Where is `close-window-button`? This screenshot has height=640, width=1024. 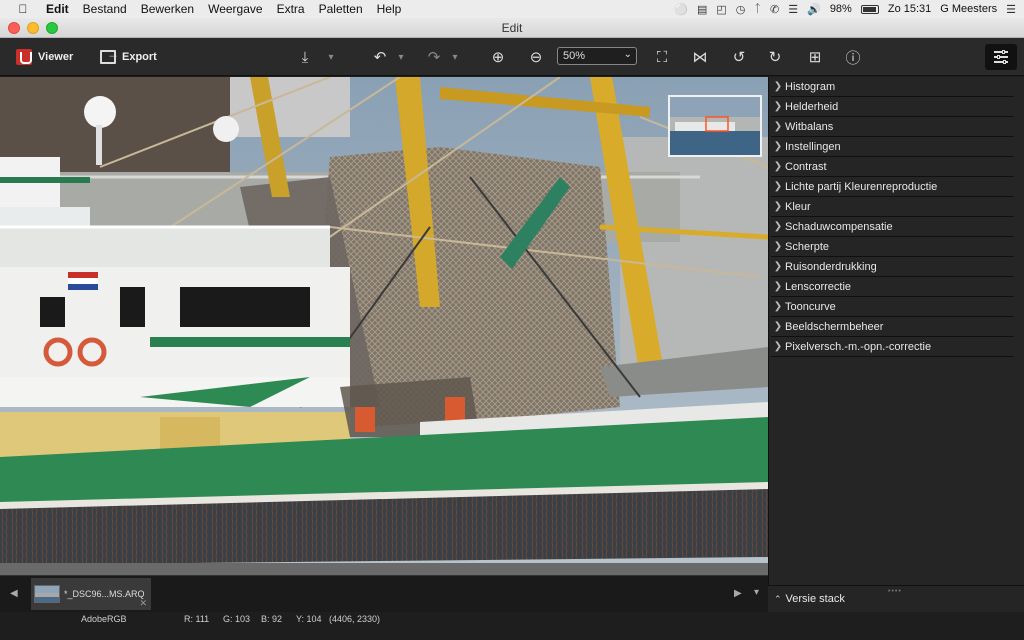
close-window-button is located at coordinates (14, 28).